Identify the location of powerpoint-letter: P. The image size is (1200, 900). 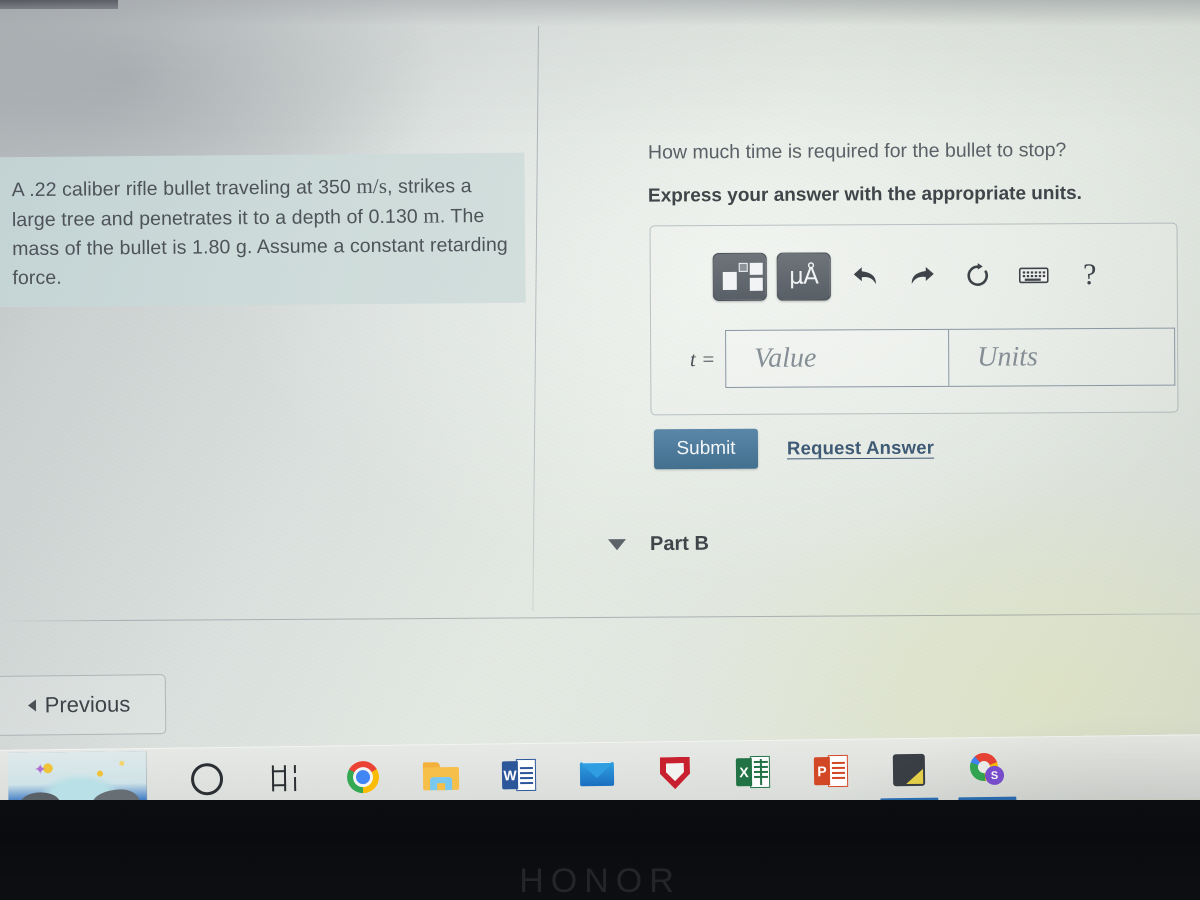
(822, 771).